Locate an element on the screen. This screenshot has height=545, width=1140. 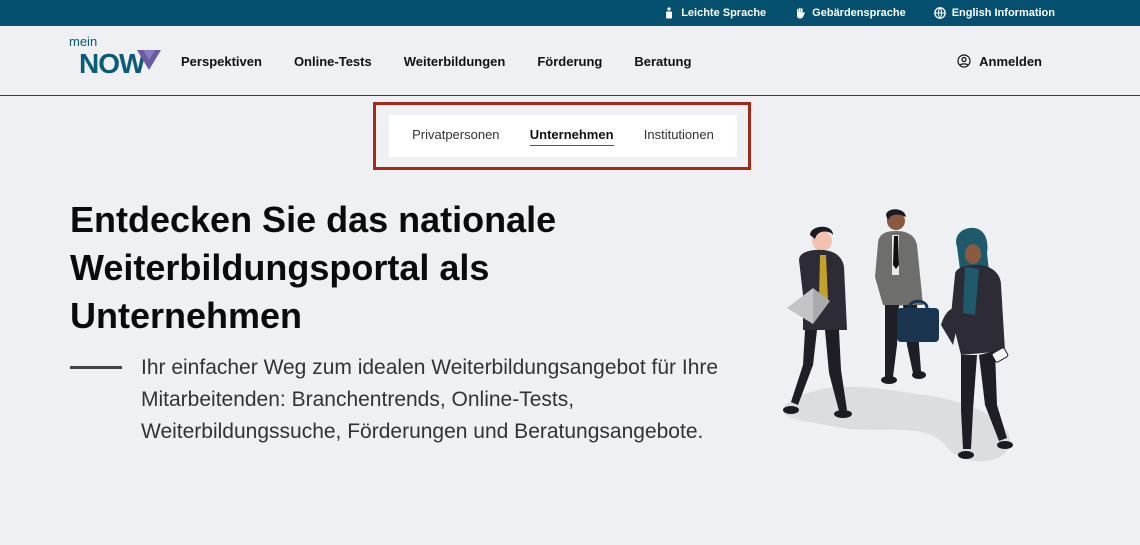
login-button: Anmelden is located at coordinates (999, 61).